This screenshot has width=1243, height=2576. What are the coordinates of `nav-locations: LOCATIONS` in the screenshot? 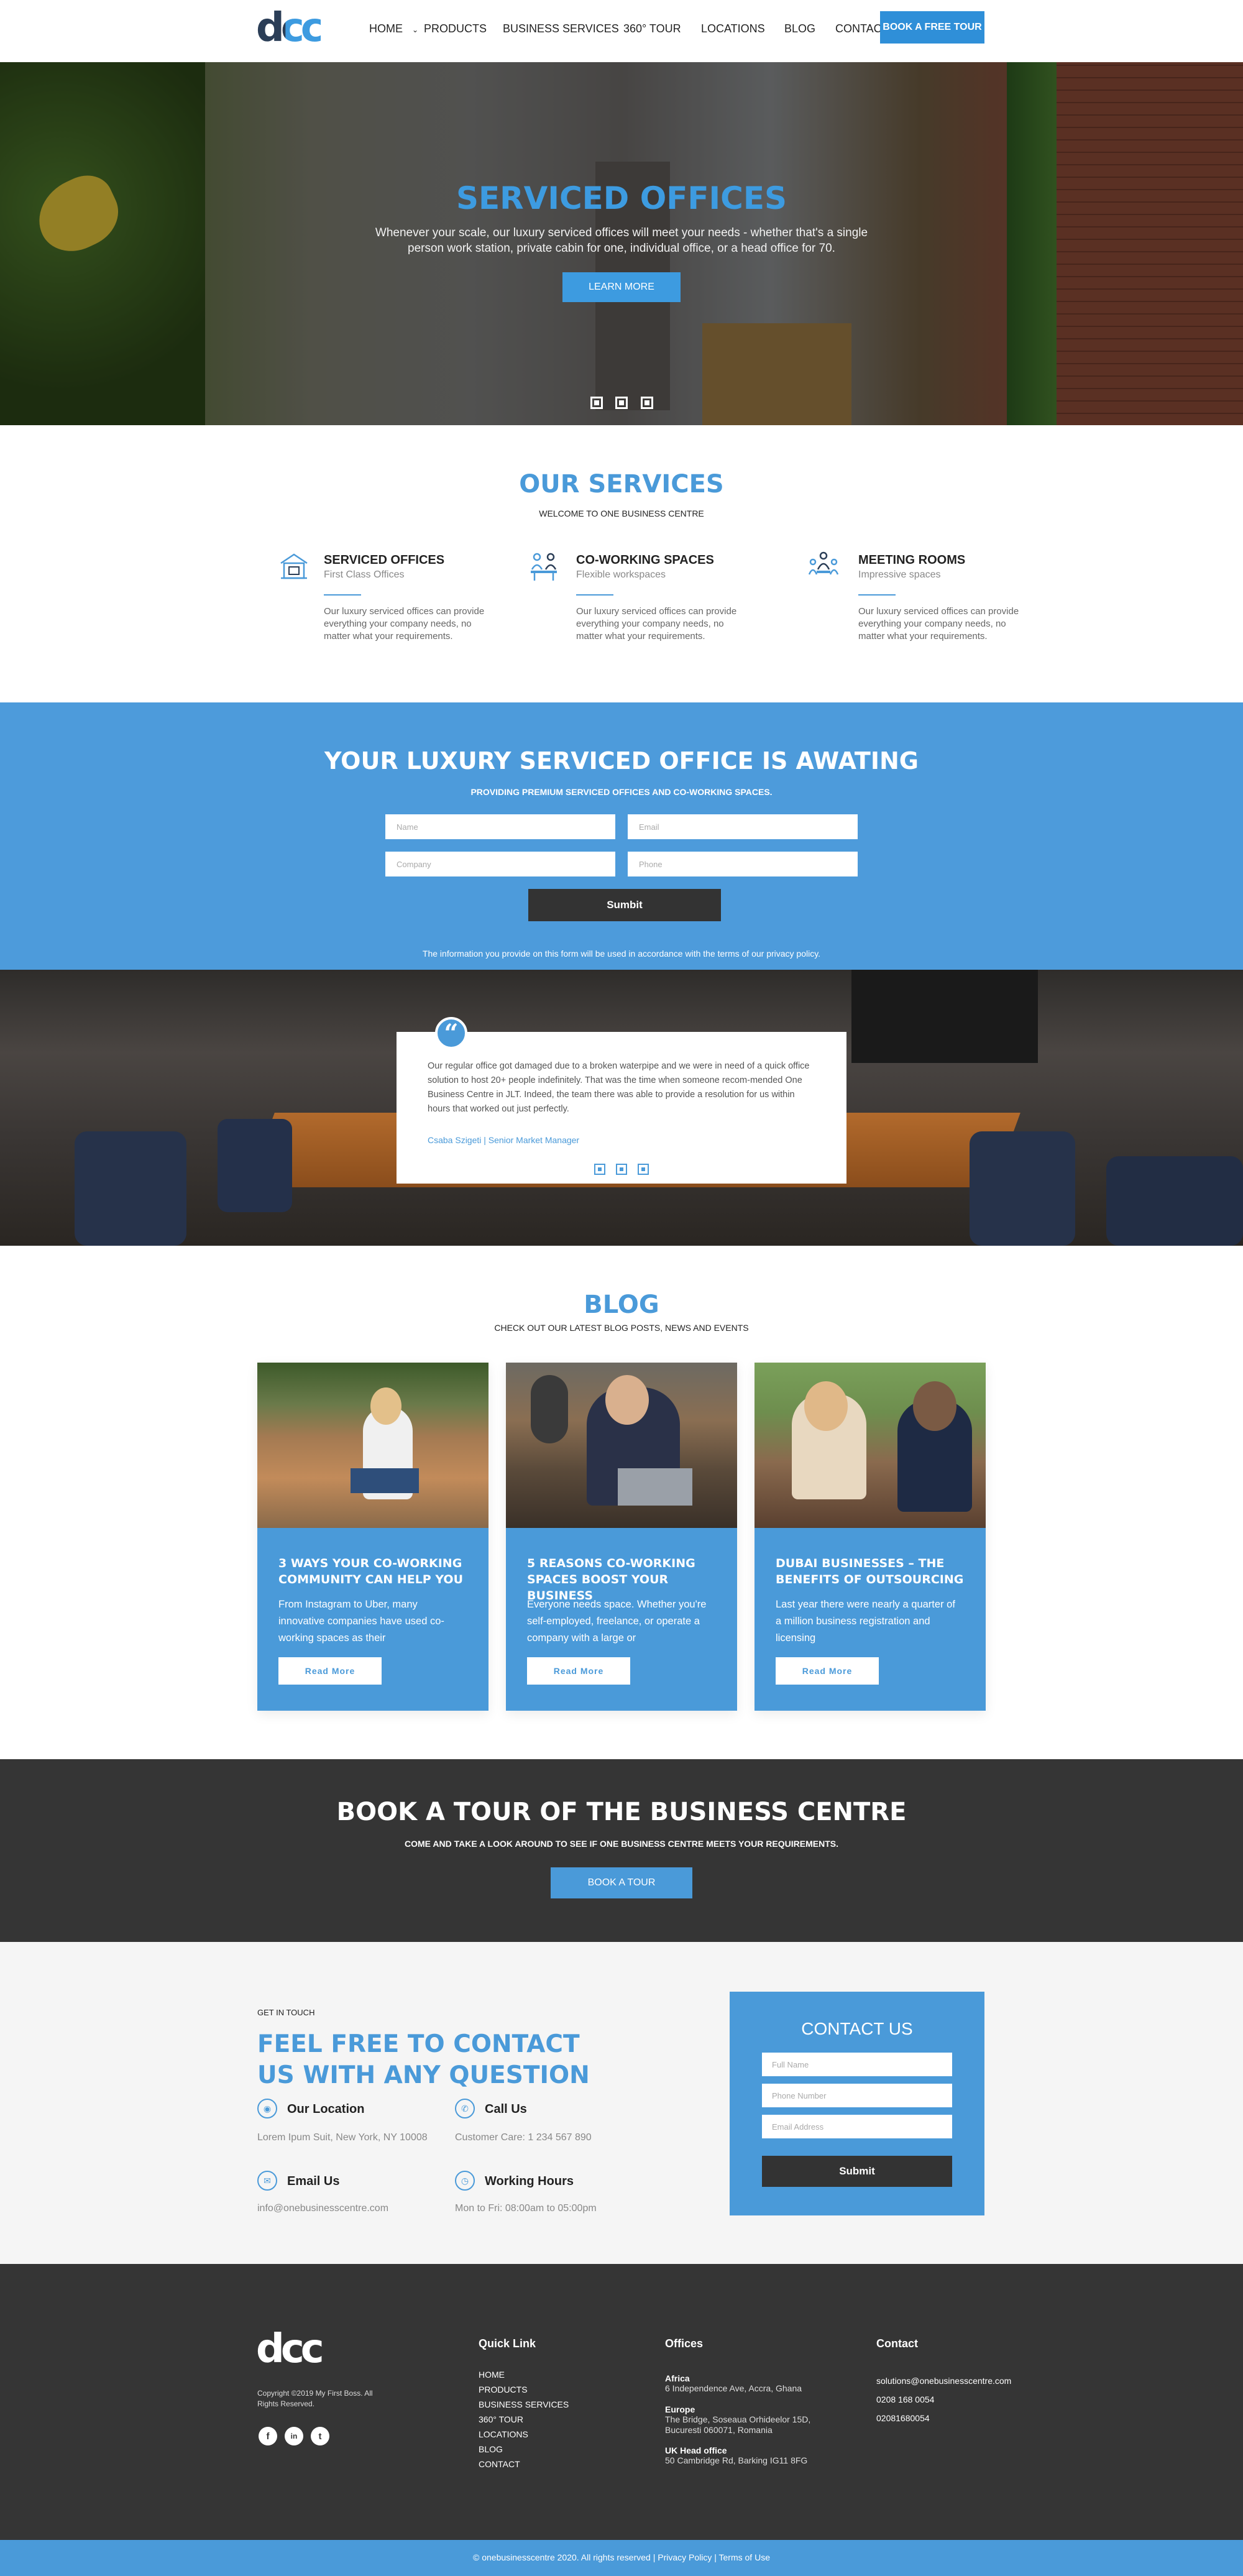 It's located at (733, 28).